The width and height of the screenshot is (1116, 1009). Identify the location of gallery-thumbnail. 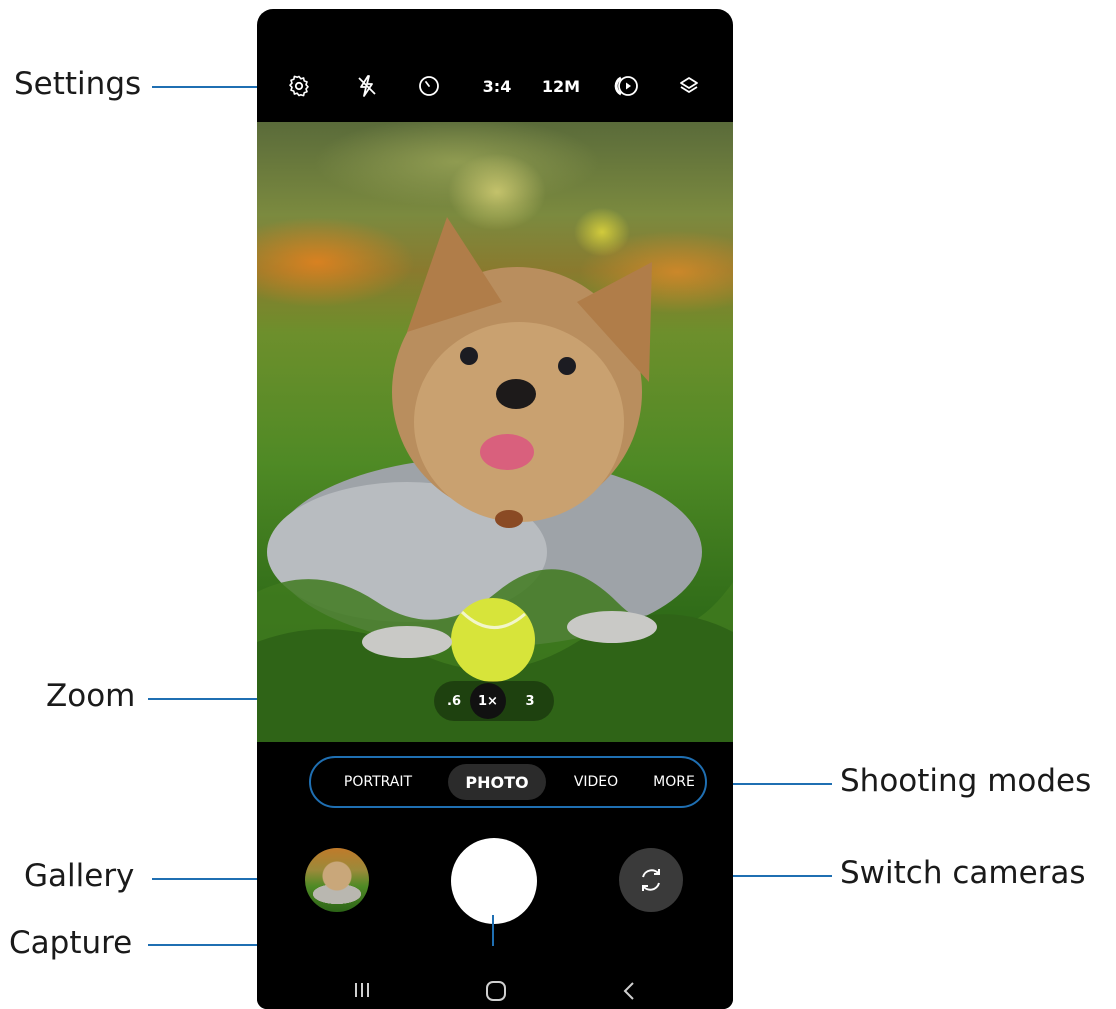
(337, 880).